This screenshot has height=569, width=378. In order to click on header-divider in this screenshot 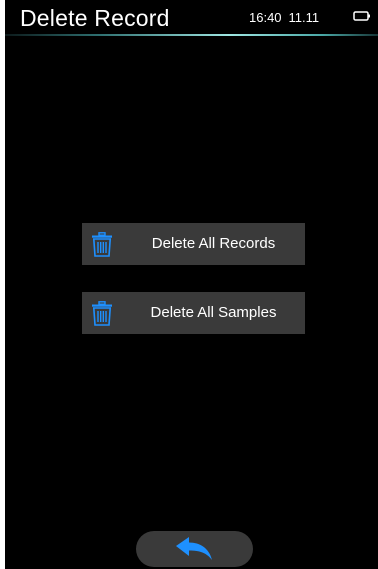, I will do `click(191, 35)`.